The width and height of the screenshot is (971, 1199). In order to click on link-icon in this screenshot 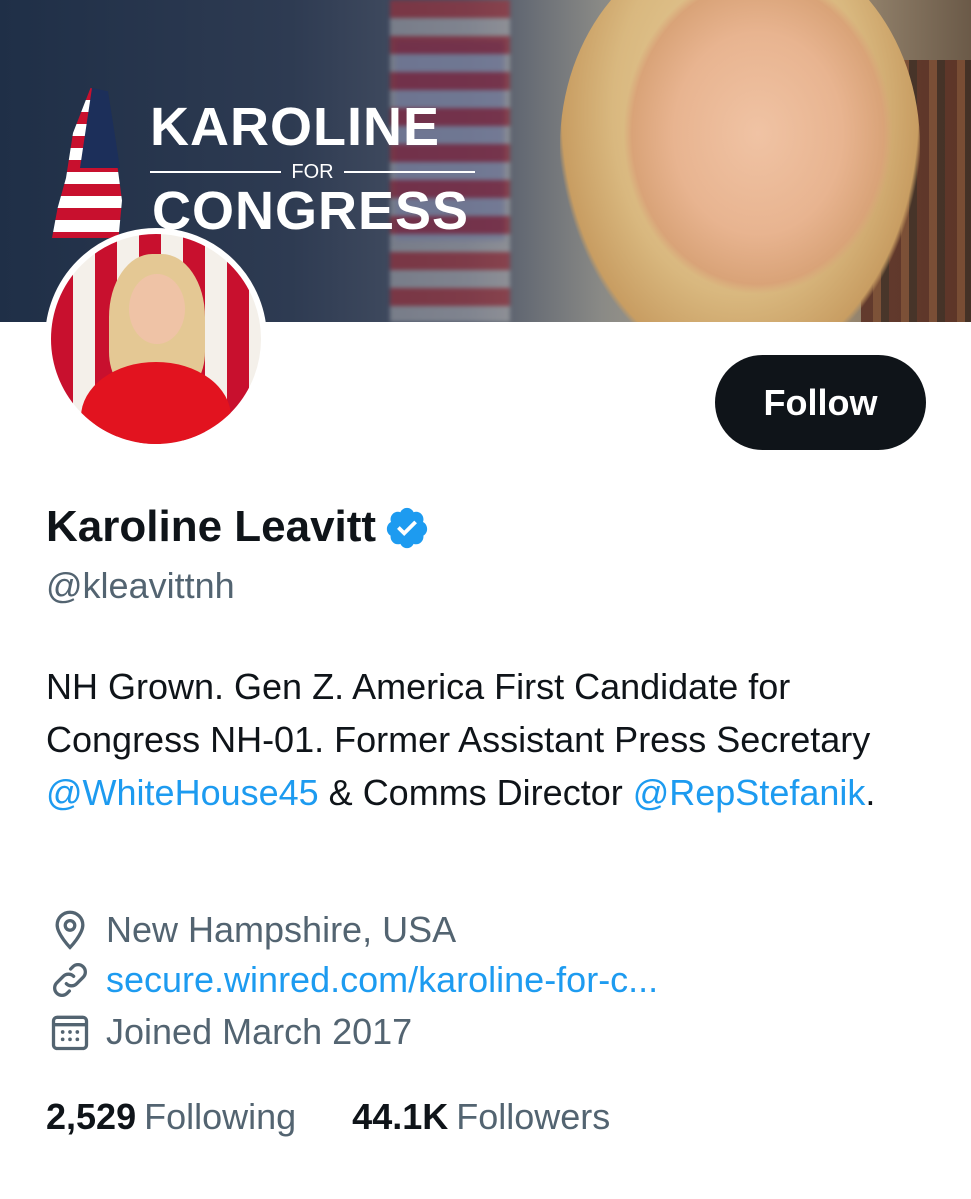, I will do `click(70, 980)`.